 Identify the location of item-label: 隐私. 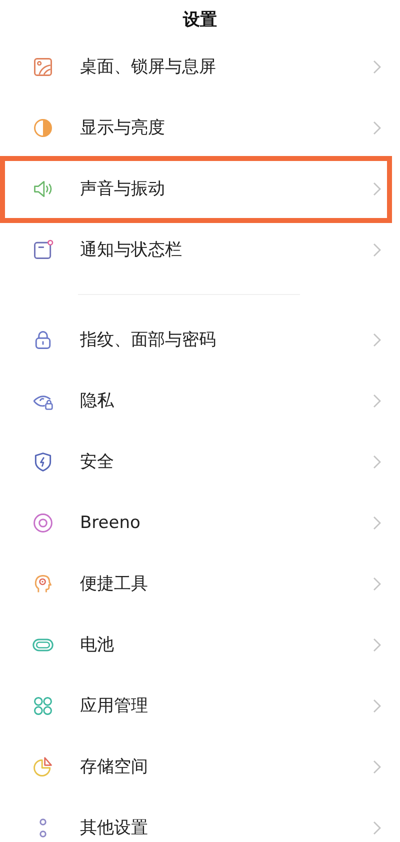
(97, 401).